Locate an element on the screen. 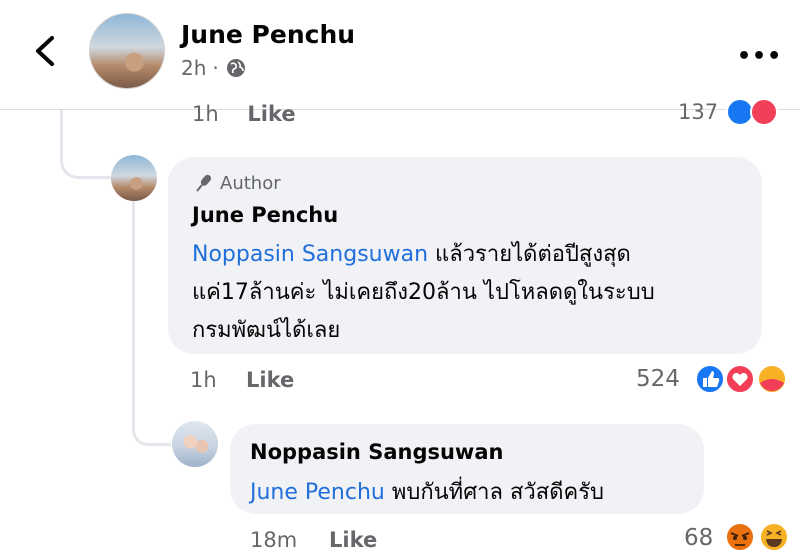 Image resolution: width=800 pixels, height=553 pixels. reaction-count: 524 is located at coordinates (658, 379).